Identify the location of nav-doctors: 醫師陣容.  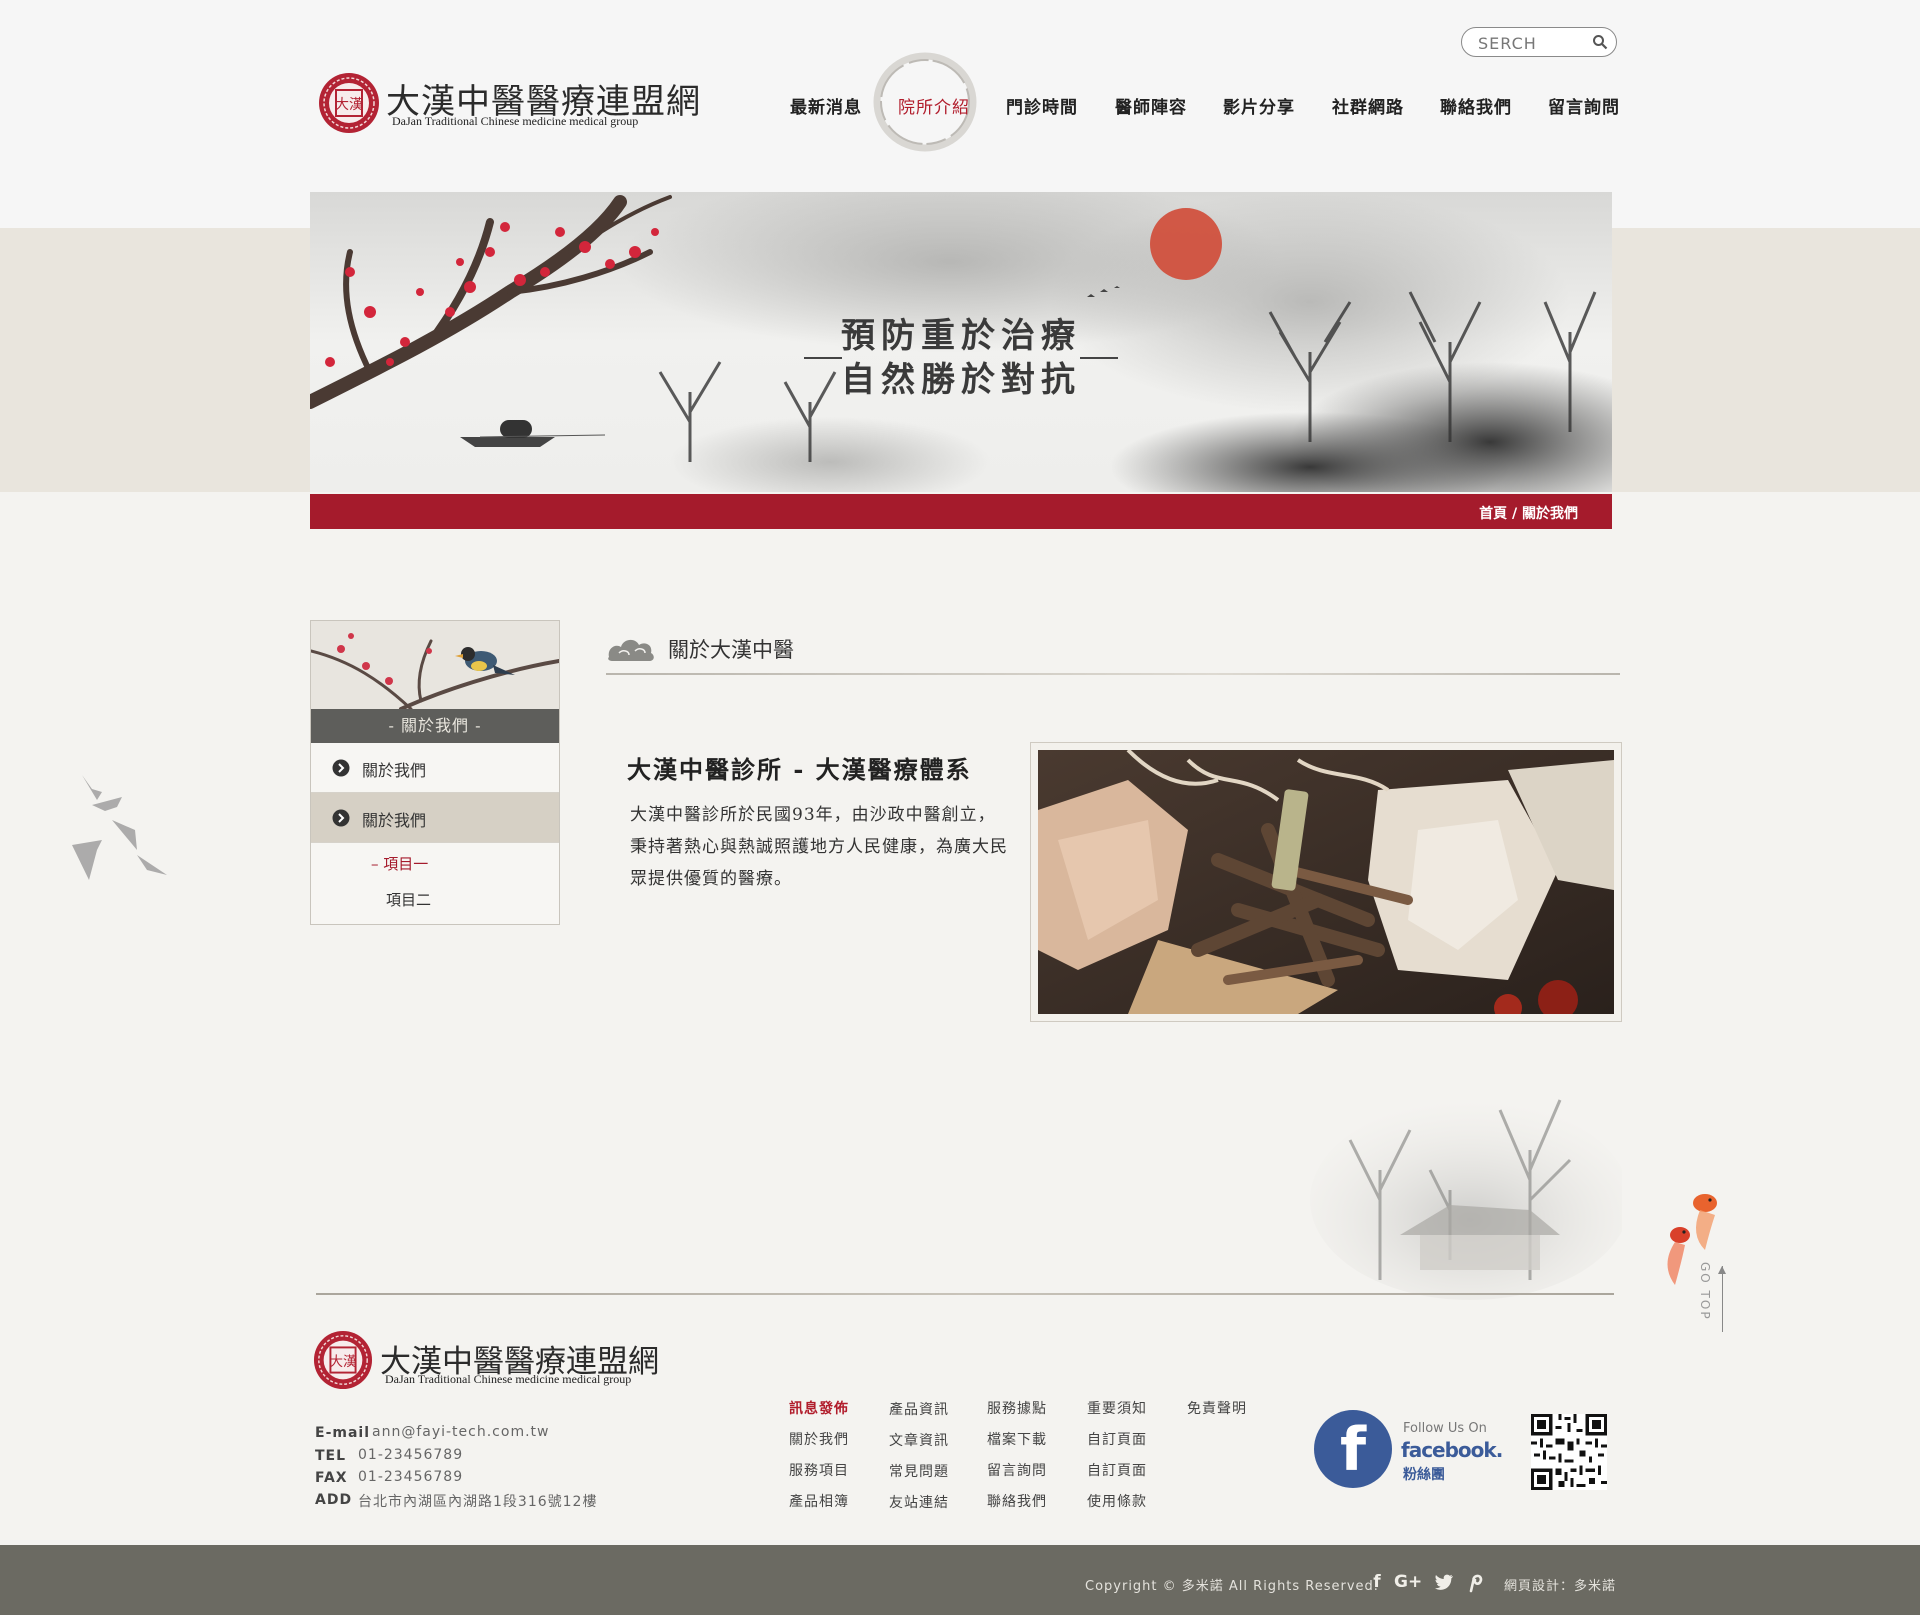
(1151, 105).